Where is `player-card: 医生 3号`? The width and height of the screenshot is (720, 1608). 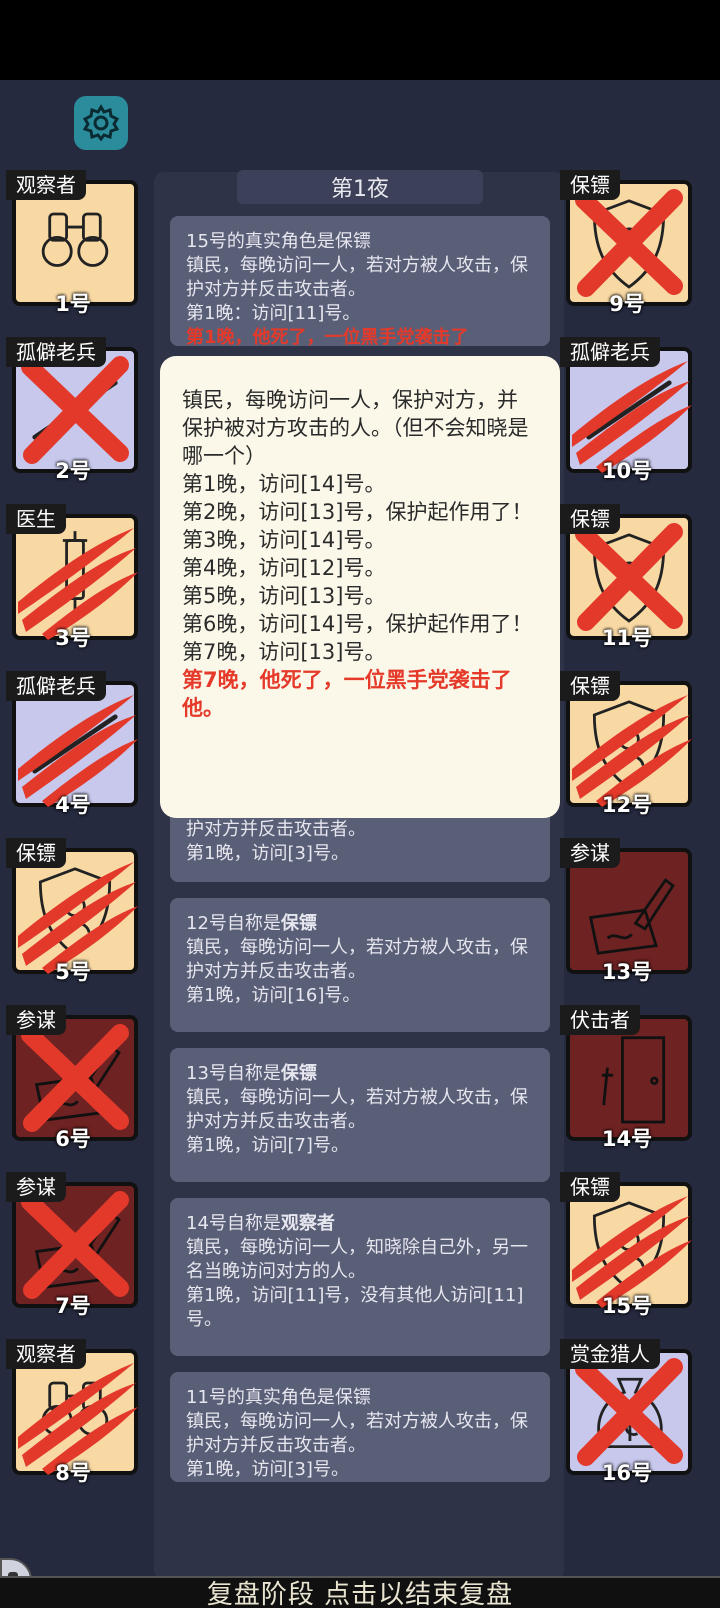 player-card: 医生 3号 is located at coordinates (73, 579).